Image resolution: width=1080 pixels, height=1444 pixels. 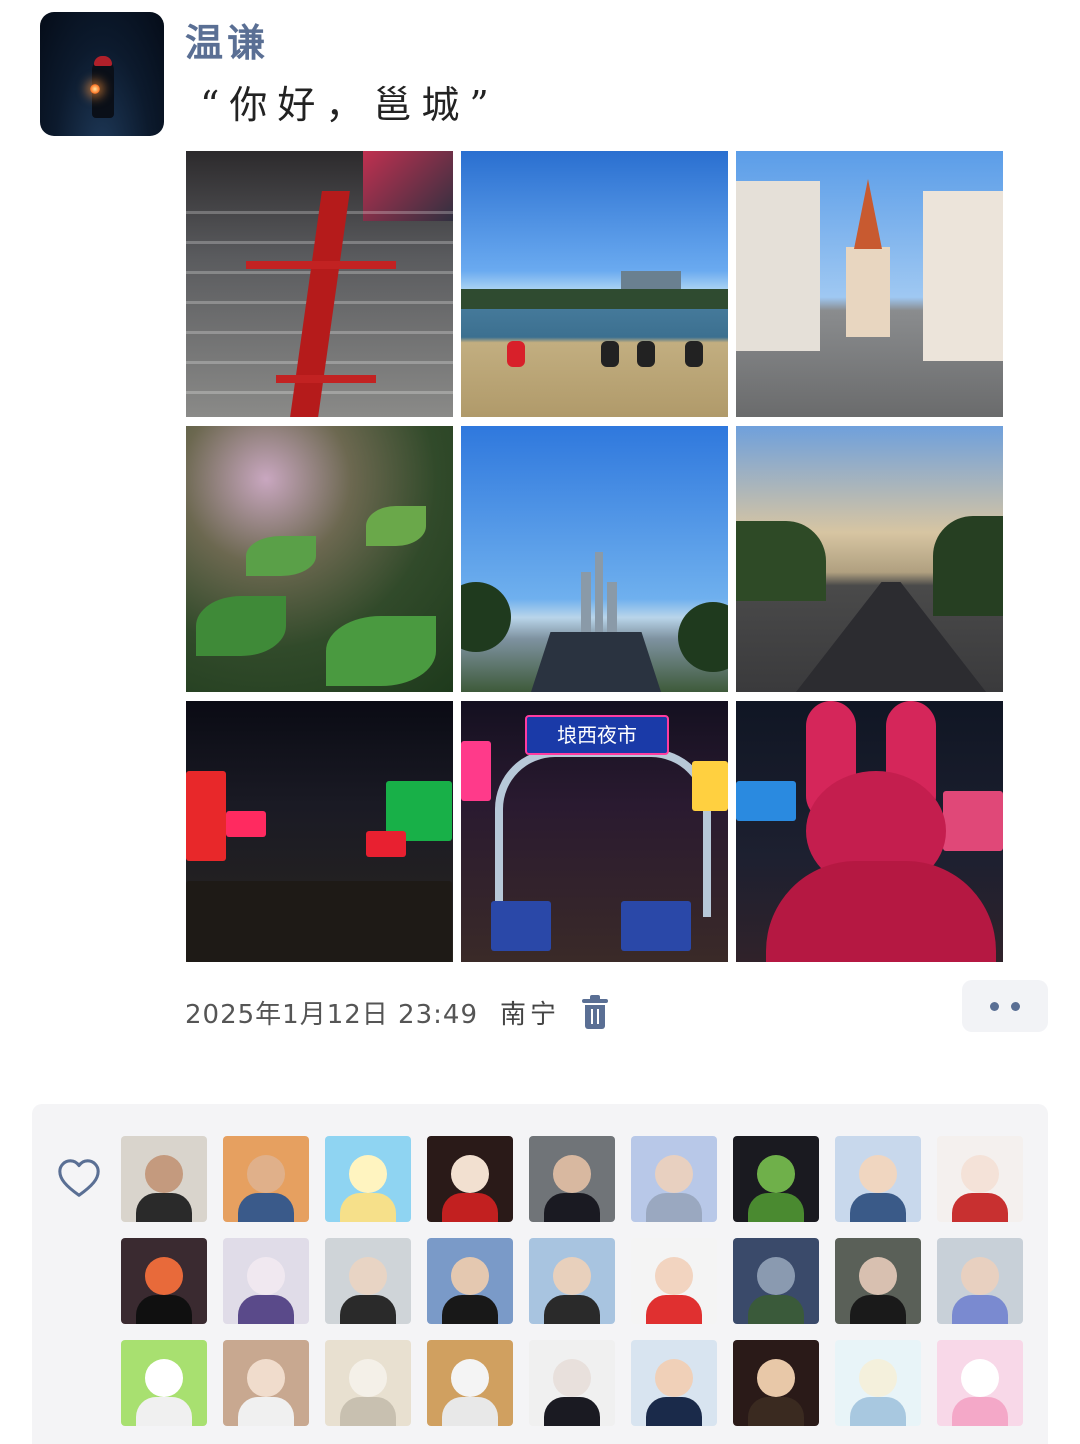 I want to click on avatar-hat, so click(x=103, y=61).